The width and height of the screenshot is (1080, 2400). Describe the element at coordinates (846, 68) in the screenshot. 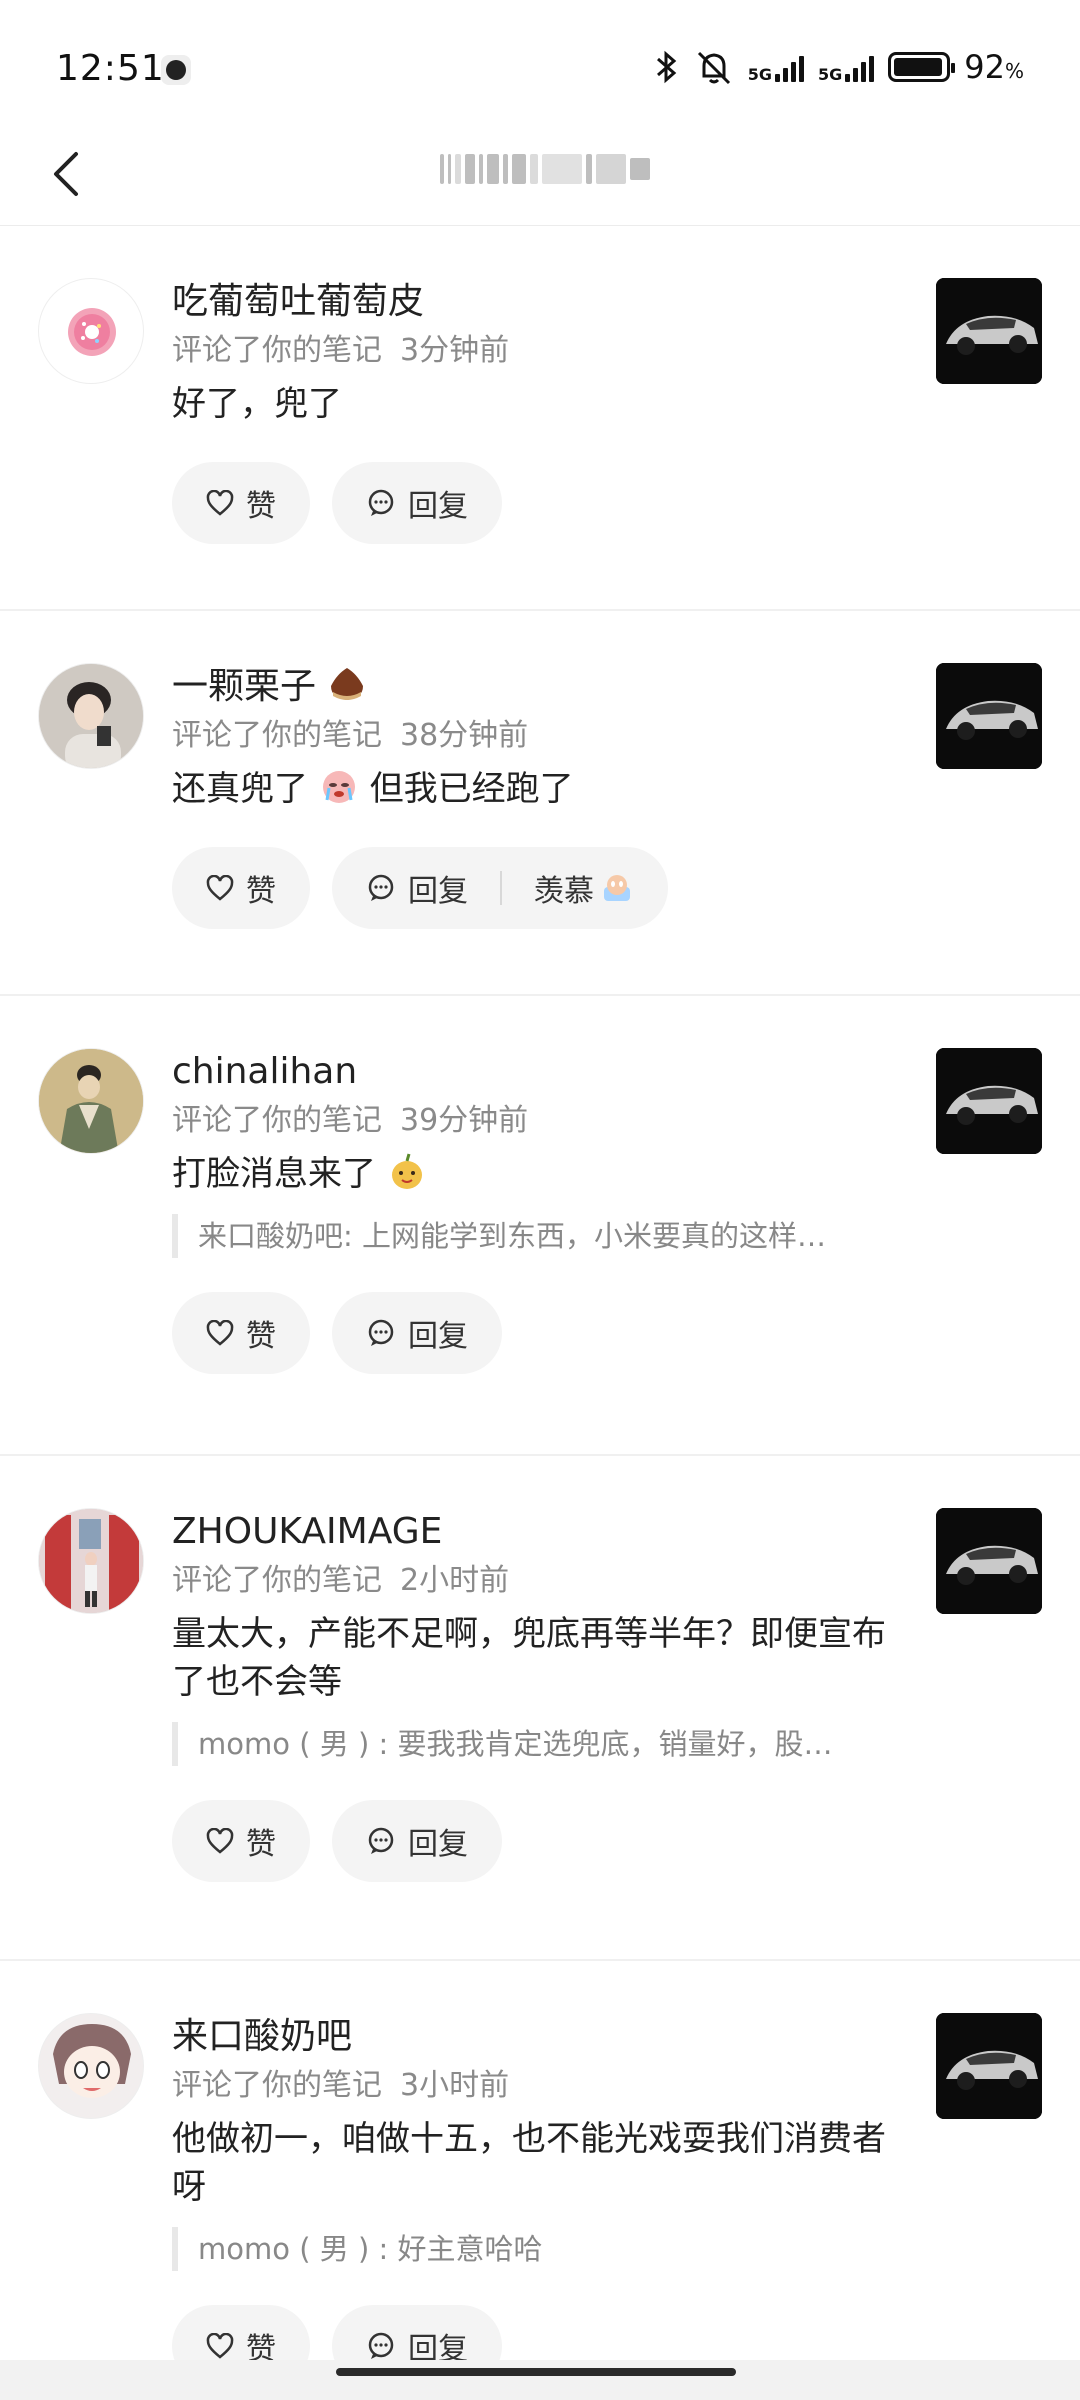

I see `signal-2: 5G` at that location.